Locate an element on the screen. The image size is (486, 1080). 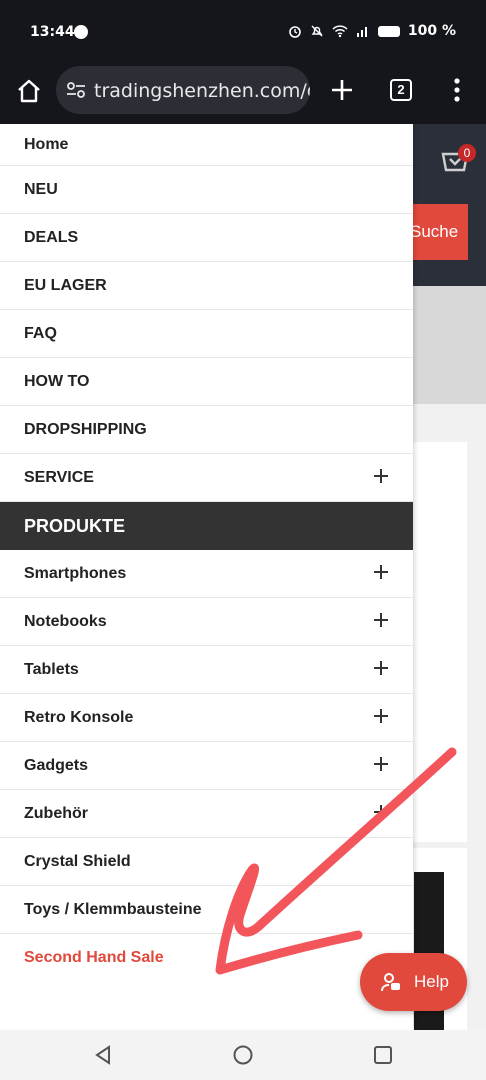
home-nav-icon is located at coordinates (243, 1055).